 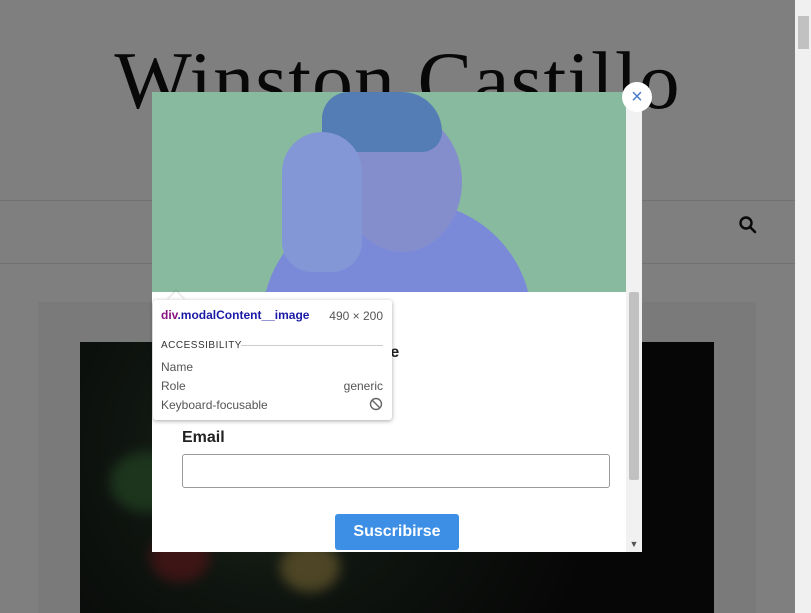 I want to click on email-input, so click(x=396, y=471).